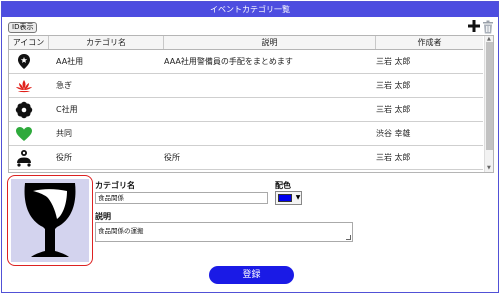  What do you see at coordinates (228, 61) in the screenshot?
I see `row-description: AAA社用警備員の手配をまとめます` at bounding box center [228, 61].